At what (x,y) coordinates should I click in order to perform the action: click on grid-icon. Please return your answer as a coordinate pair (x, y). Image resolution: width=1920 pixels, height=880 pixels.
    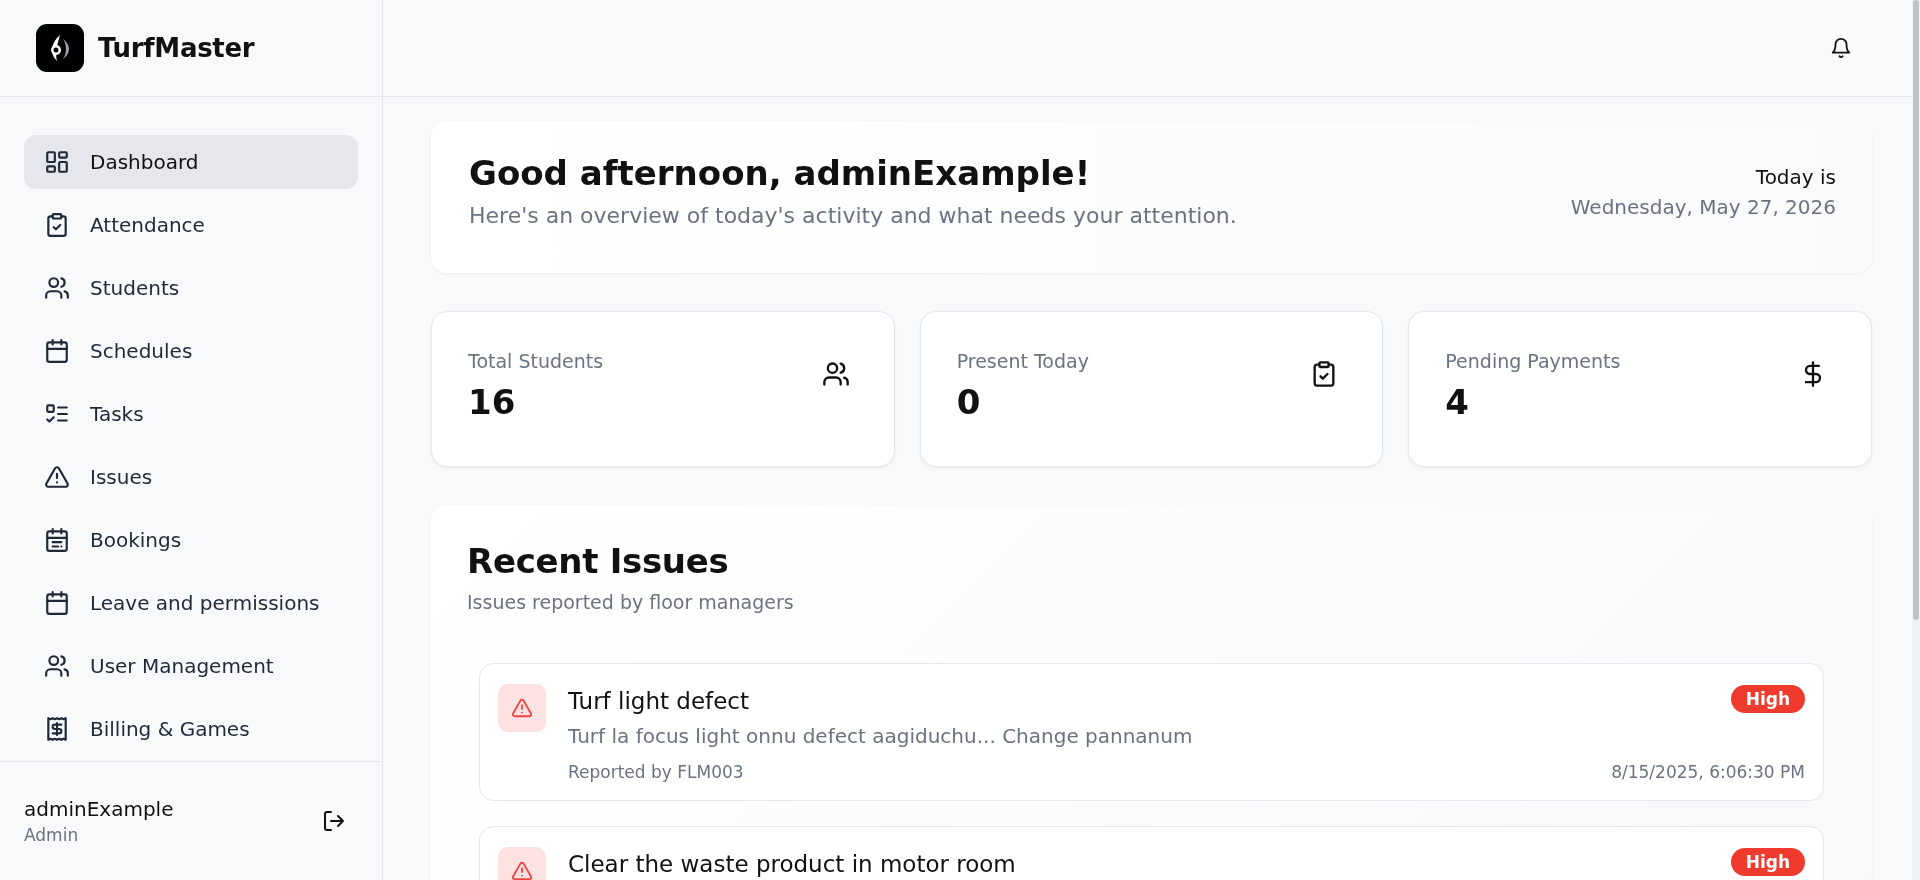
    Looking at the image, I should click on (57, 162).